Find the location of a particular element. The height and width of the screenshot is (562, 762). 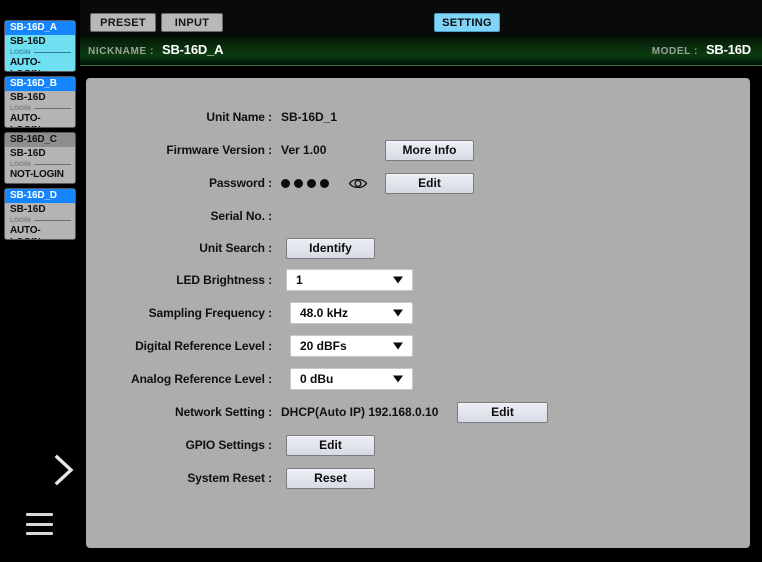

unit-card-a-model: SB-16D is located at coordinates (28, 41).